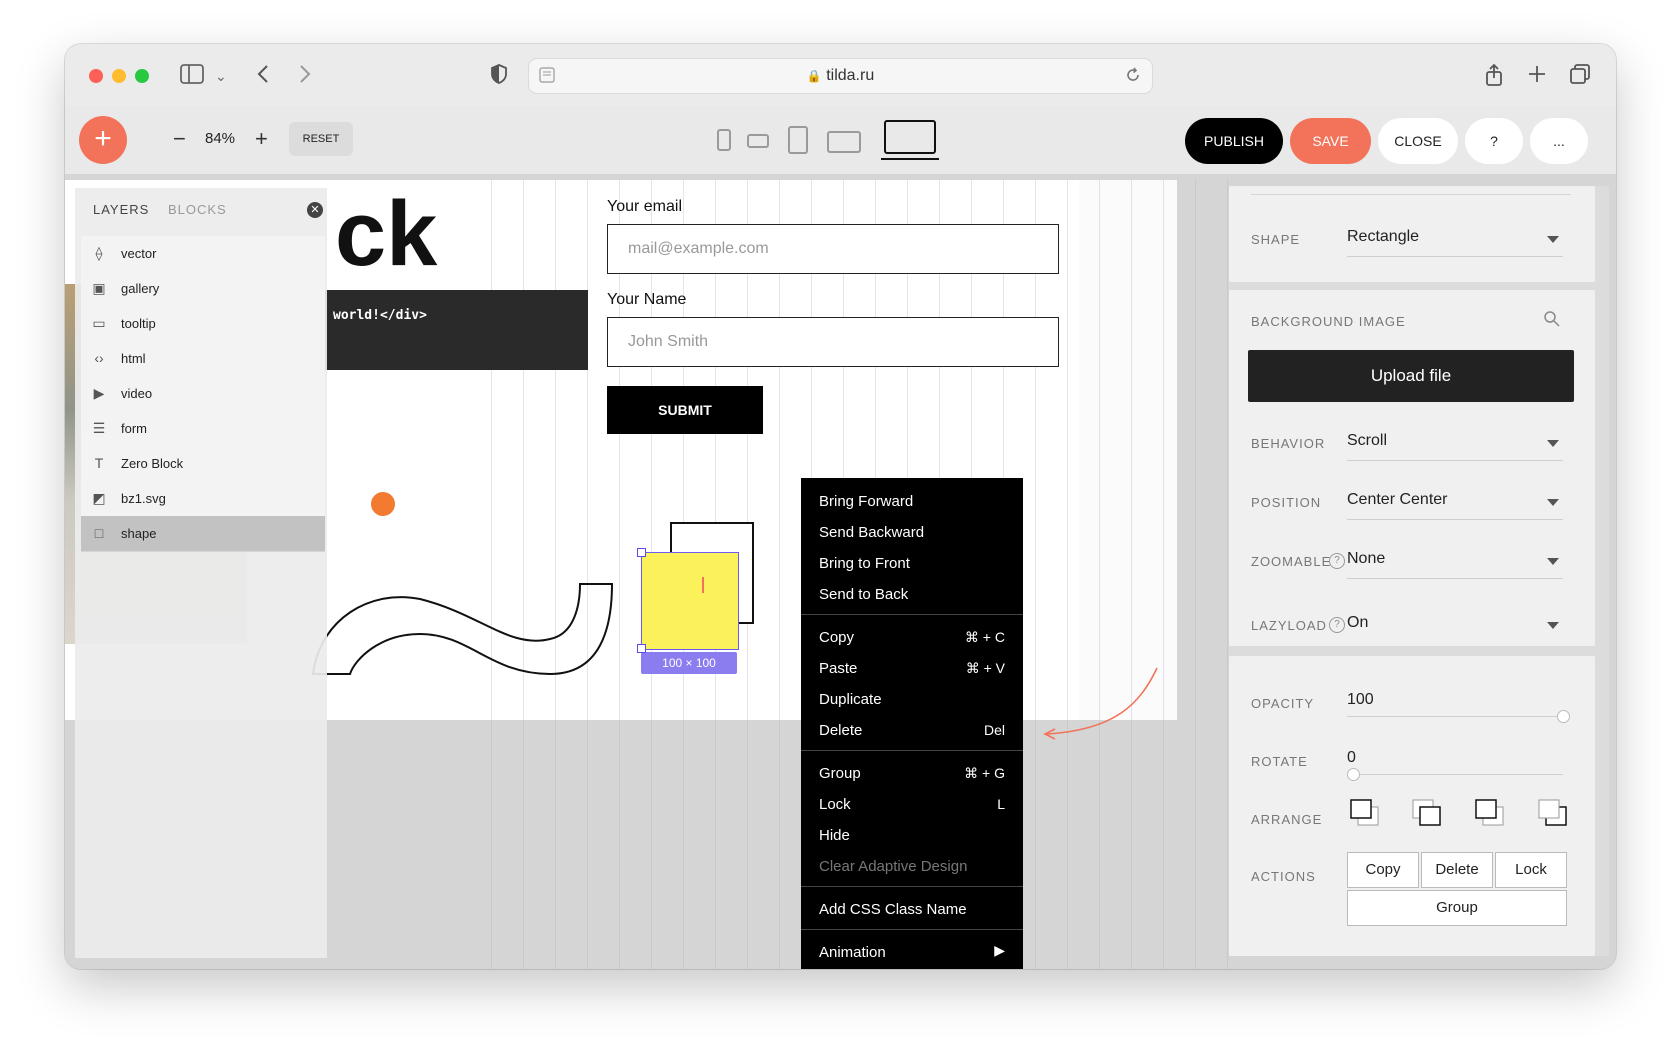 The image size is (1680, 1055). What do you see at coordinates (1455, 774) in the screenshot?
I see `rotate-slider-track` at bounding box center [1455, 774].